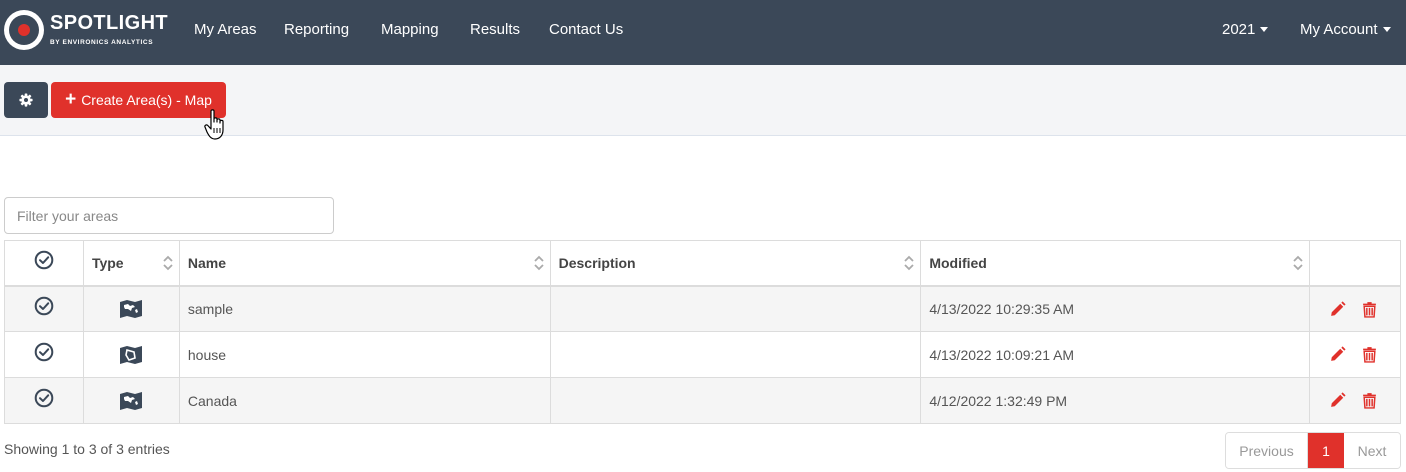 The width and height of the screenshot is (1406, 472). What do you see at coordinates (109, 23) in the screenshot?
I see `brand-name: SPOTLIGHT` at bounding box center [109, 23].